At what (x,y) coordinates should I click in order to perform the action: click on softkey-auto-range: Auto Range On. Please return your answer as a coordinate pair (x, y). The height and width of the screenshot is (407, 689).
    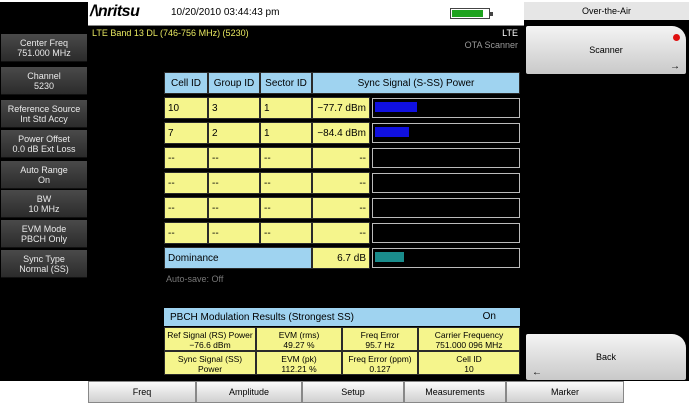
    Looking at the image, I should click on (44, 175).